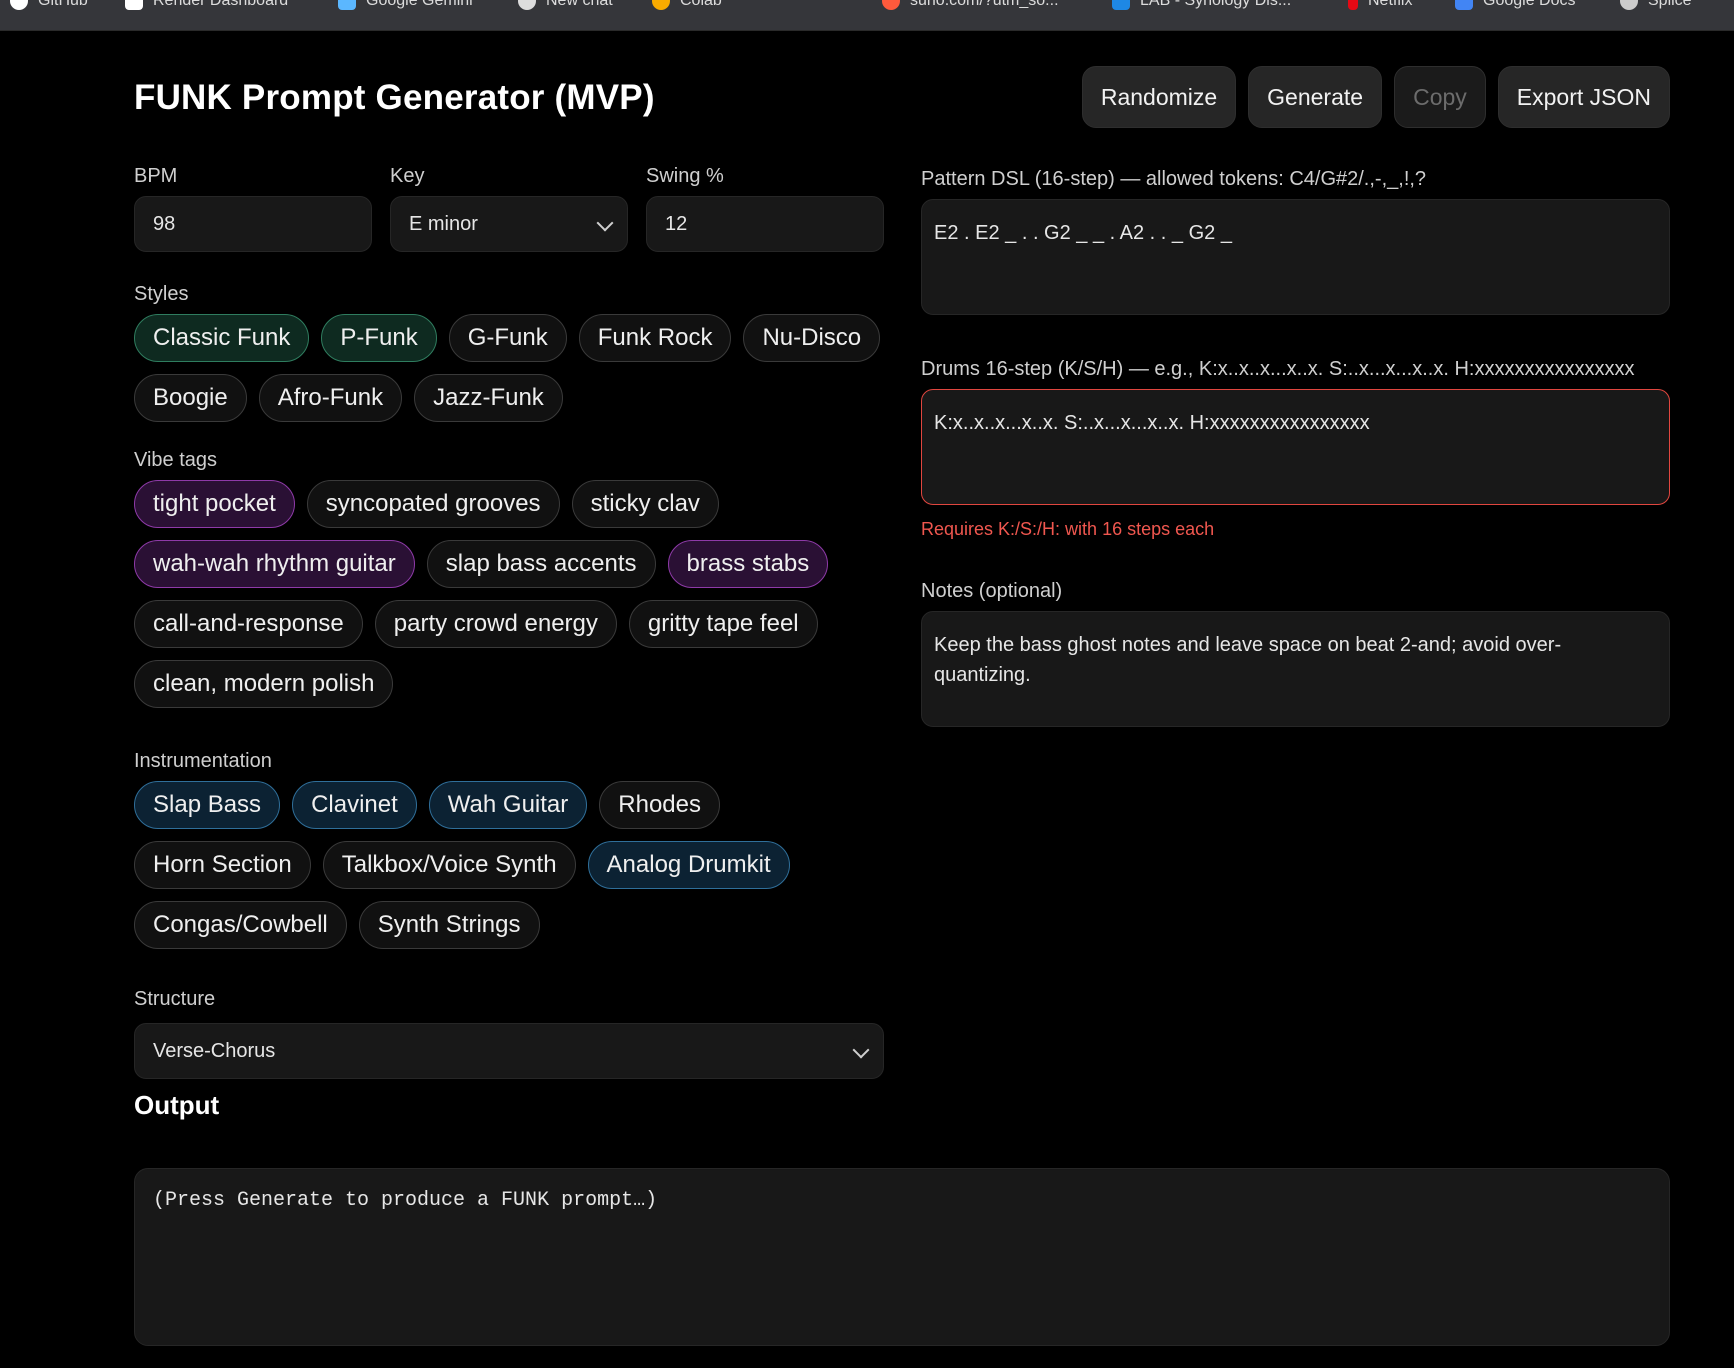 This screenshot has width=1734, height=1368. Describe the element at coordinates (507, 338) in the screenshot. I see `style-chip: G-Funk` at that location.